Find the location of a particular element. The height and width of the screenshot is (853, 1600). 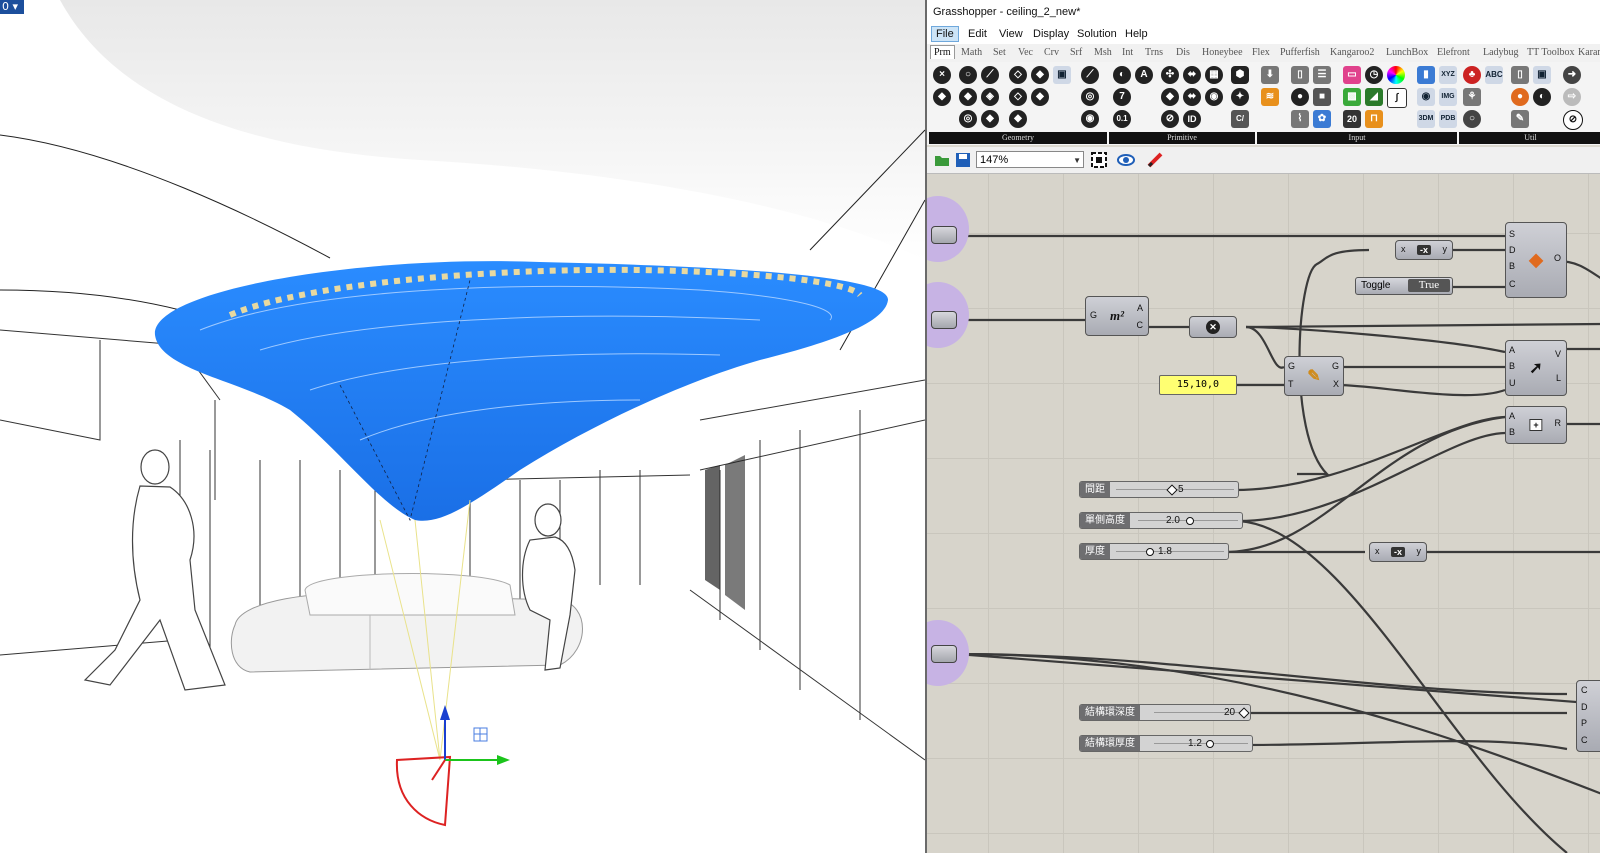

bake-component: S D B C ◆ O is located at coordinates (1536, 260).